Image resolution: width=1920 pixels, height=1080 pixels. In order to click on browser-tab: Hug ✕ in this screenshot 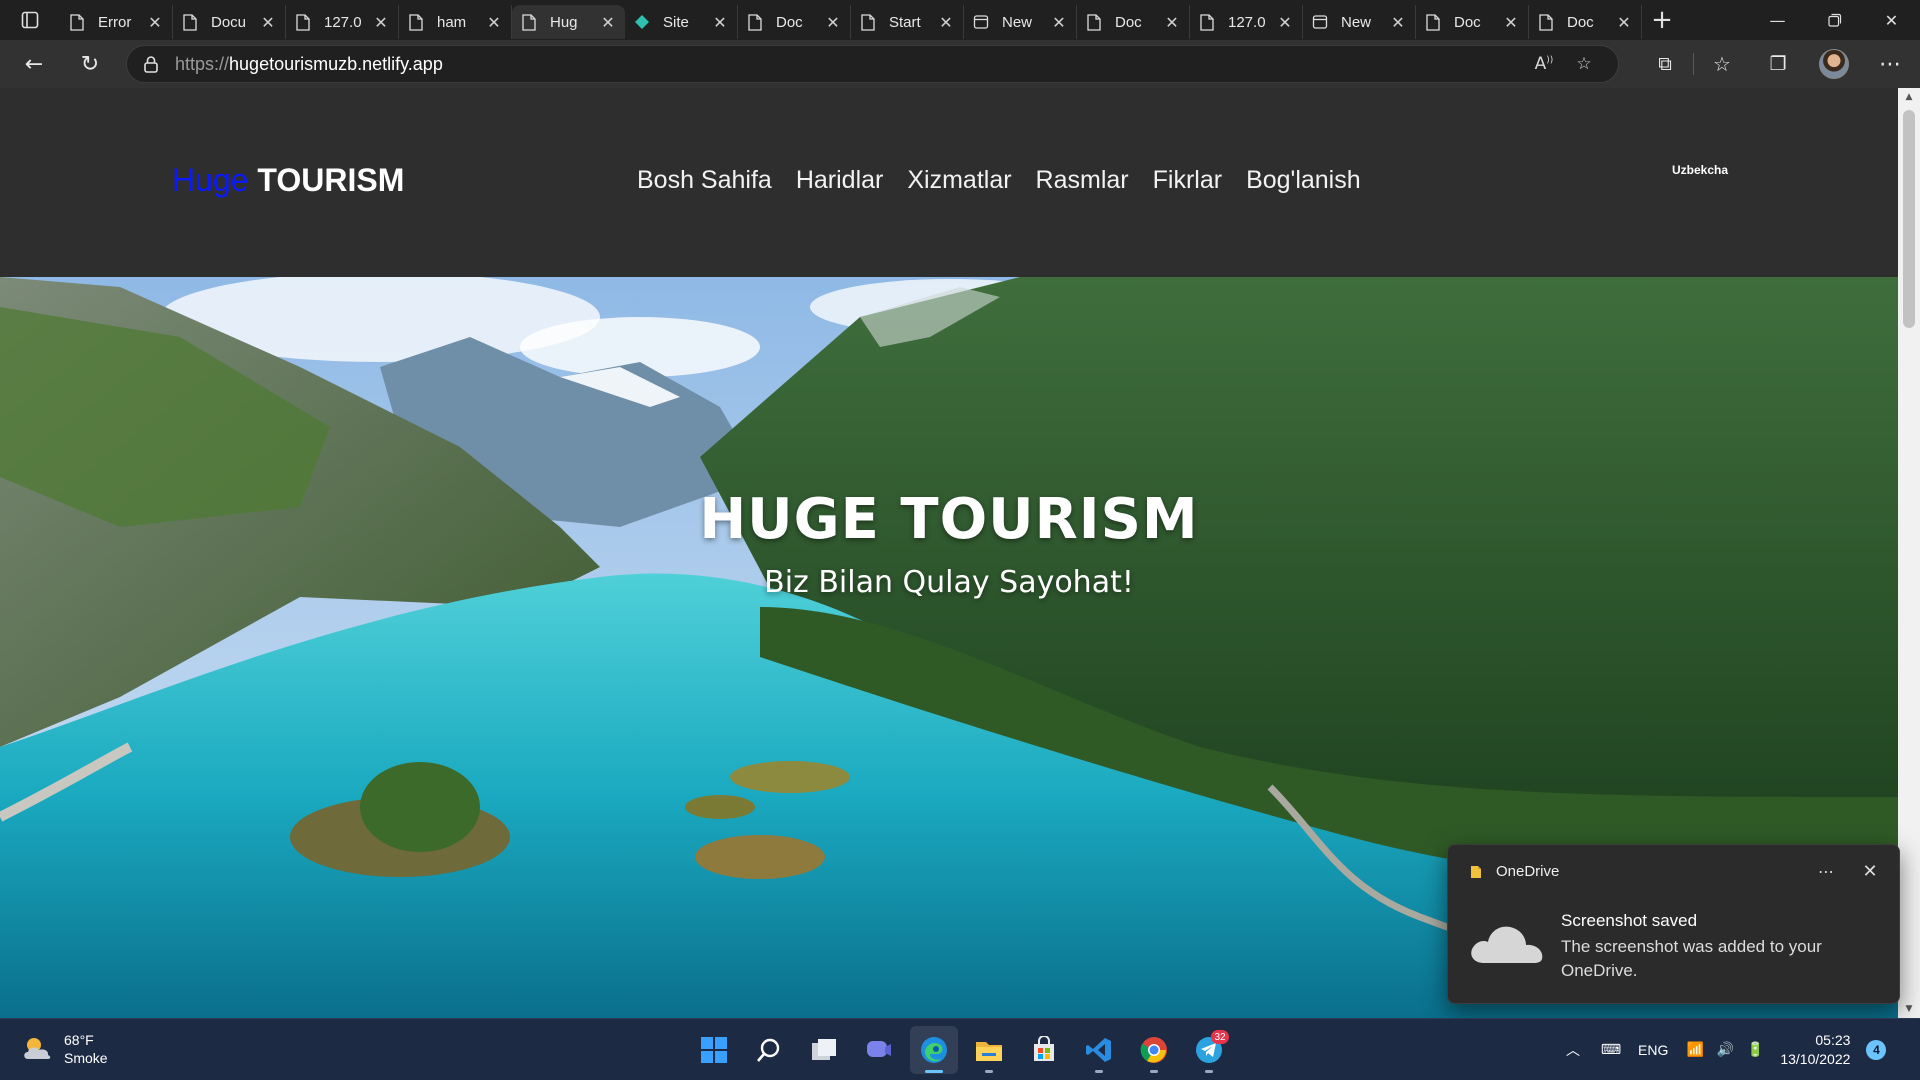, I will do `click(568, 22)`.